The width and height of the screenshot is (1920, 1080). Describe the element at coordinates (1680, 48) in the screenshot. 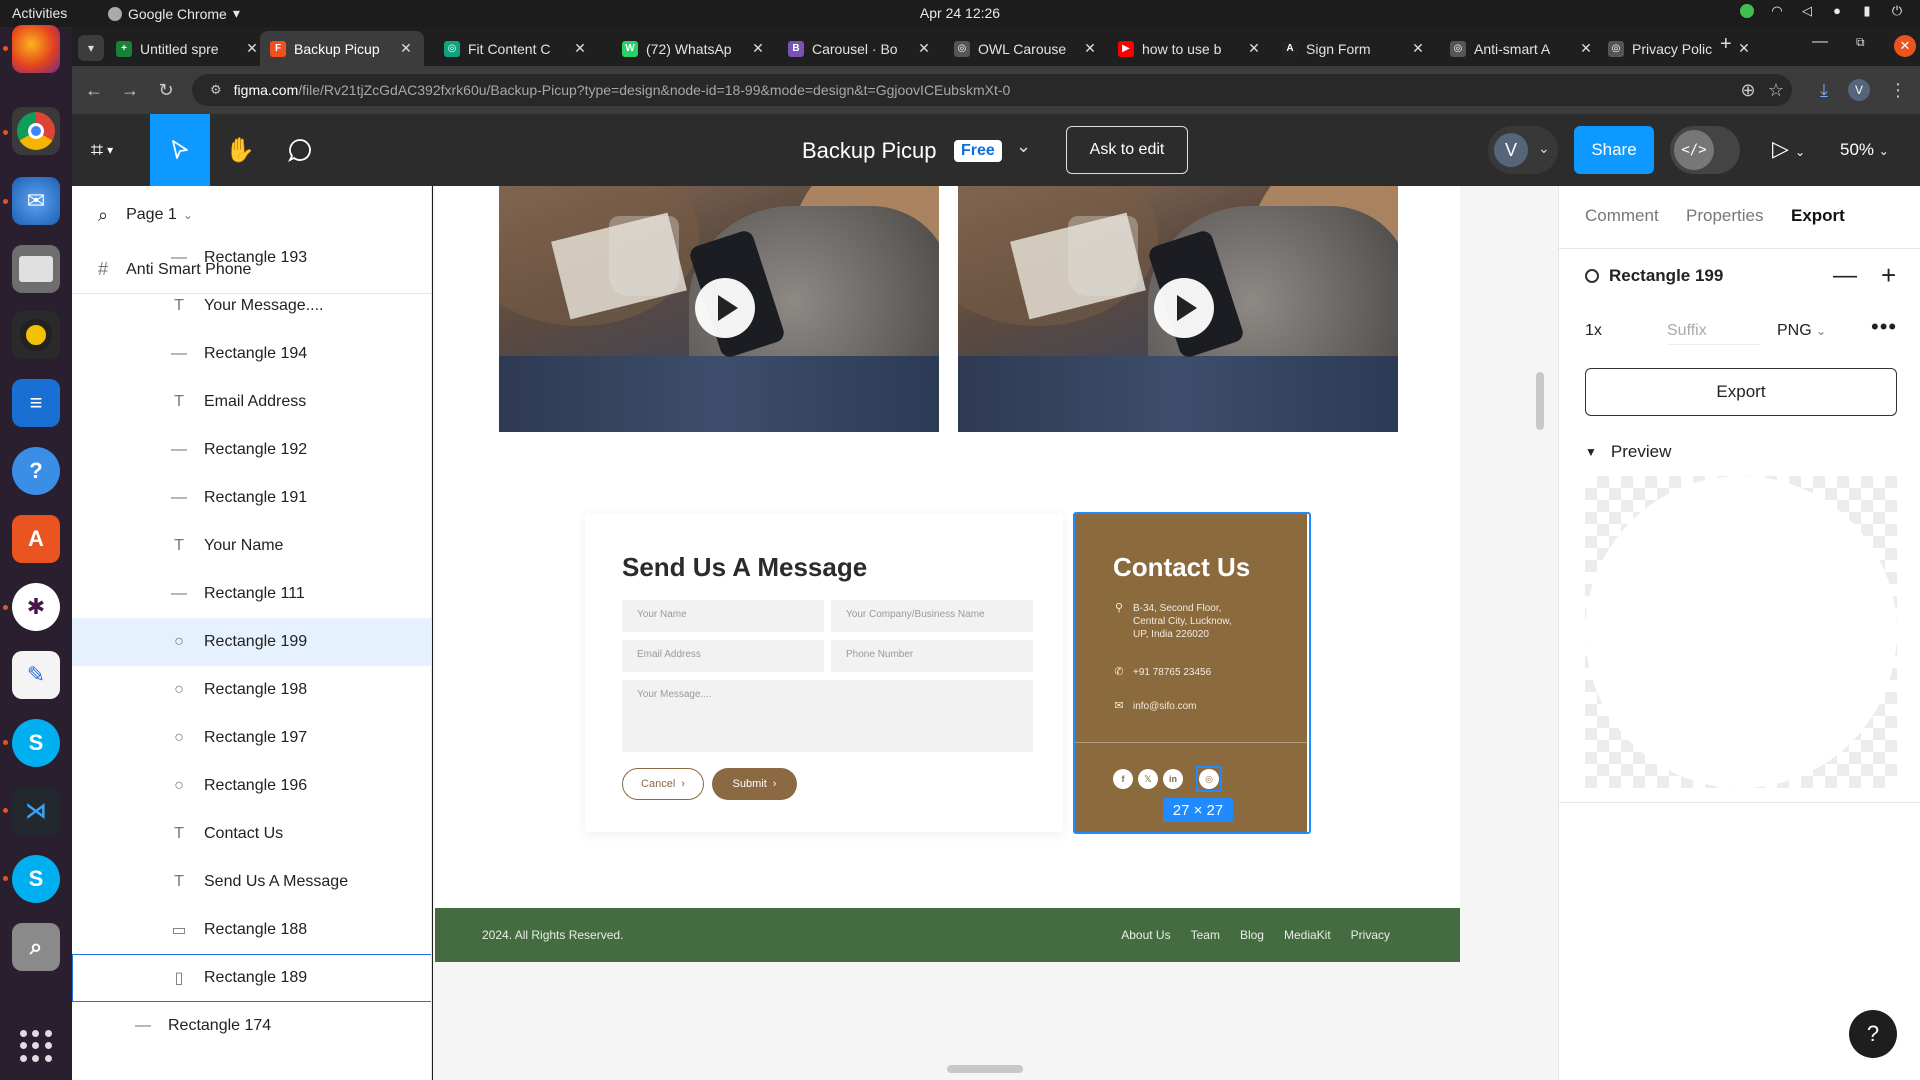

I see `browser-tab: ◎ Privacy Polic ✕` at that location.